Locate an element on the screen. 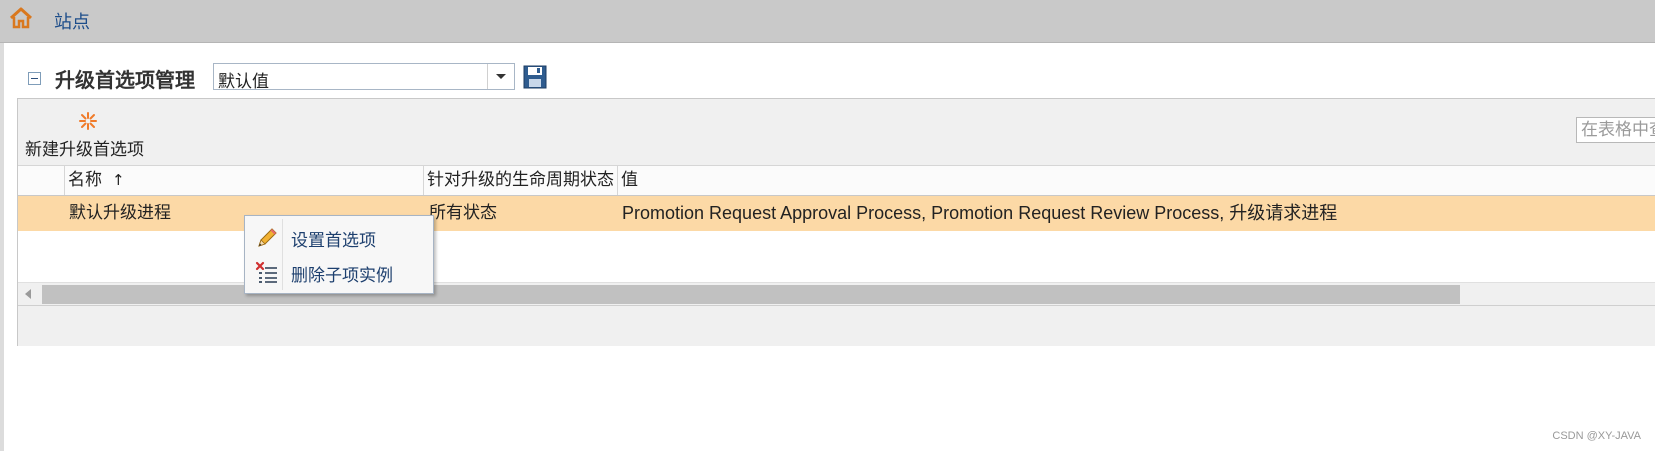 Image resolution: width=1655 pixels, height=451 pixels. site-link: 站点 is located at coordinates (72, 21).